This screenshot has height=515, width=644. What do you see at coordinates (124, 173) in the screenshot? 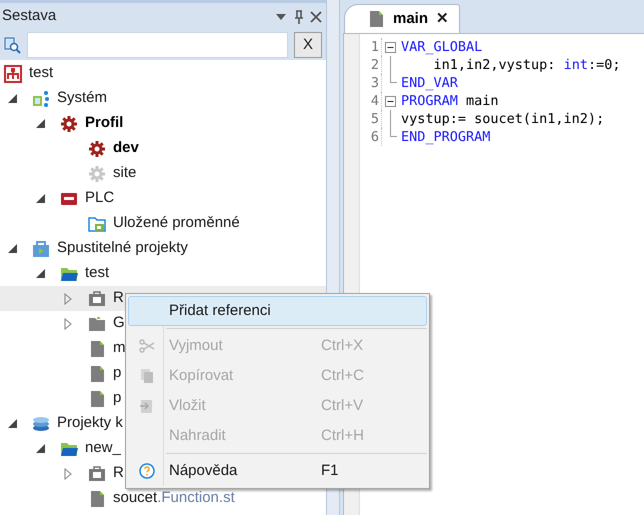
I see `tree-item-label: site` at bounding box center [124, 173].